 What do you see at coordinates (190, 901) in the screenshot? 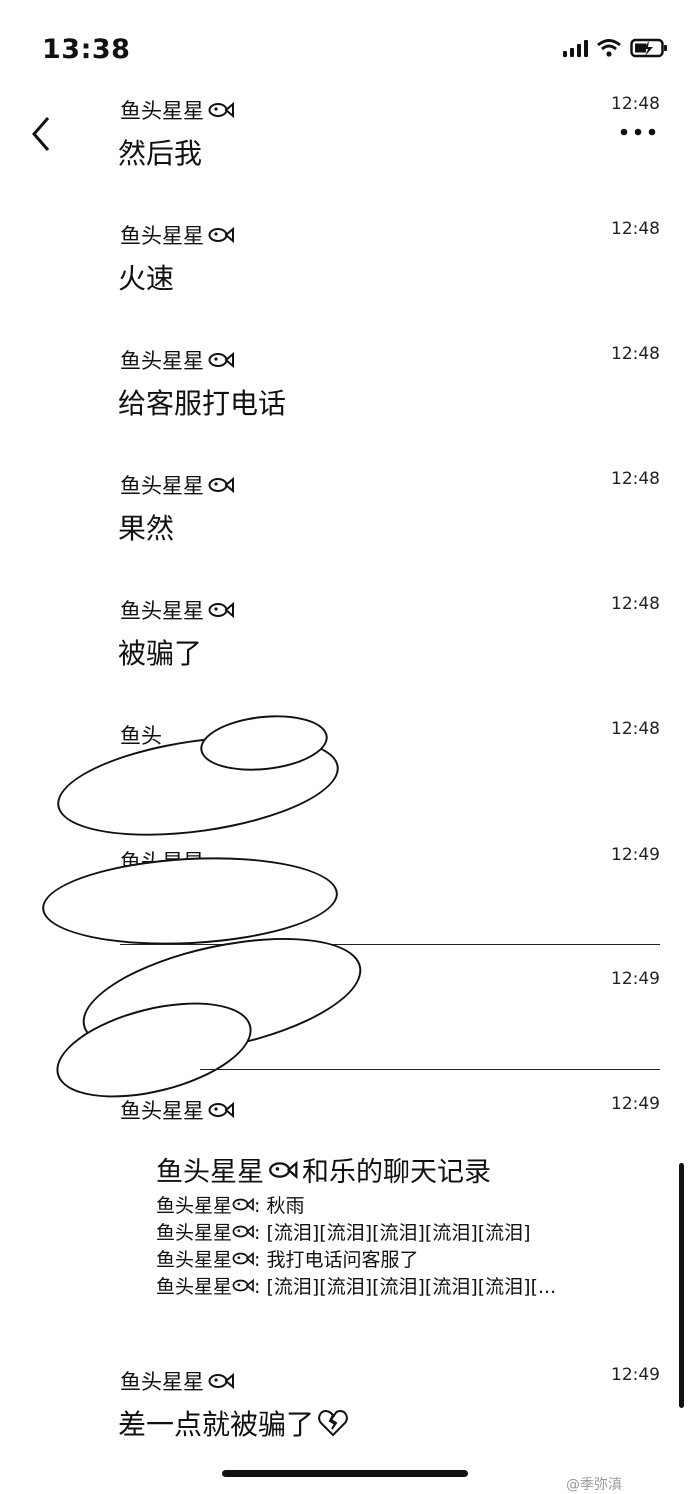
I see `redaction-scribble` at bounding box center [190, 901].